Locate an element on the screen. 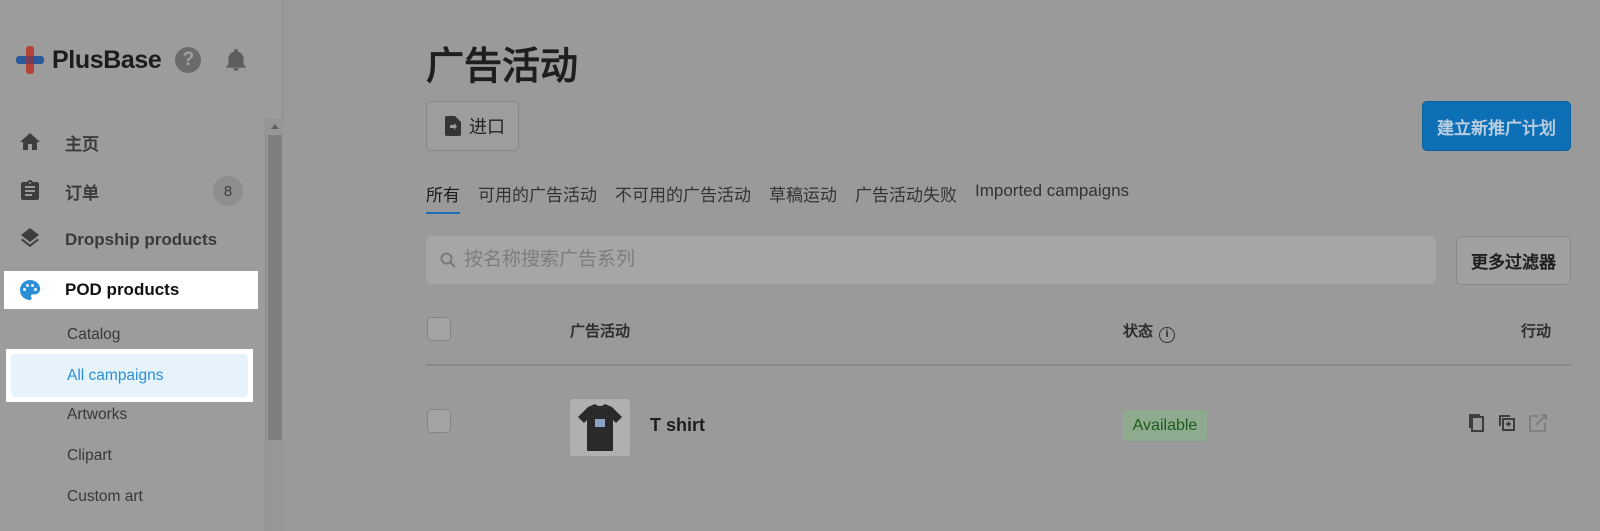 The height and width of the screenshot is (531, 1600). select-all-checkbox is located at coordinates (439, 329).